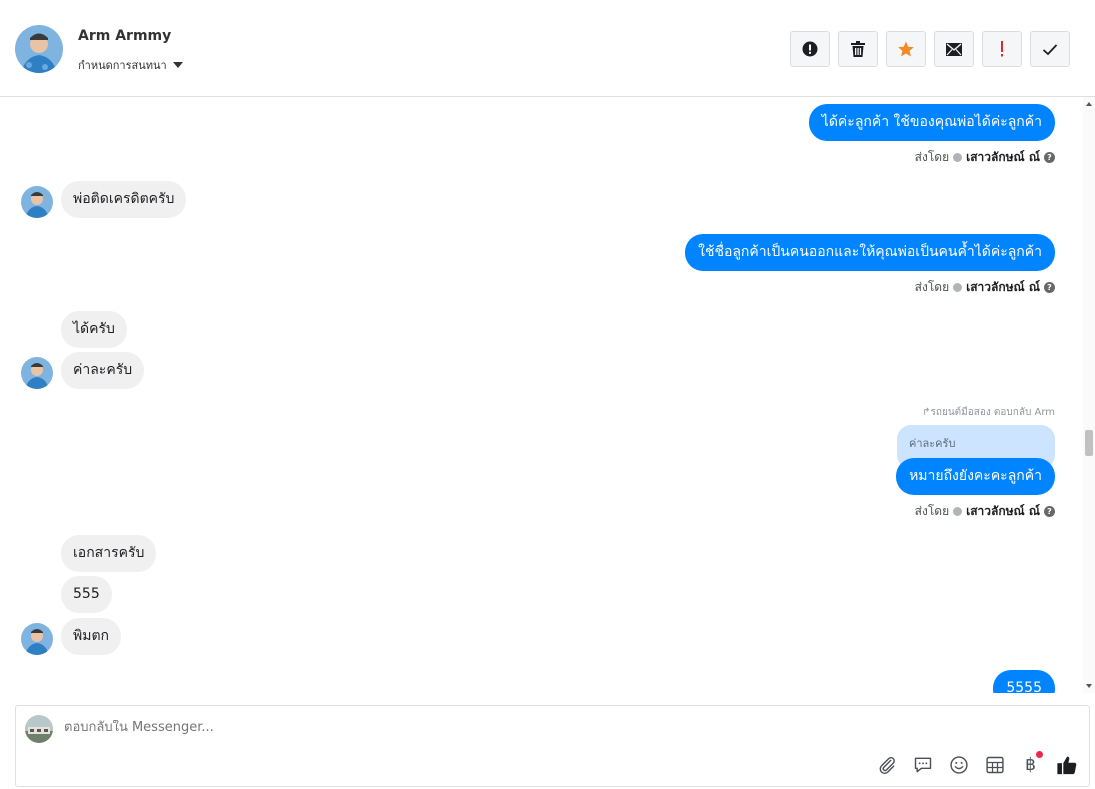 This screenshot has height=789, width=1095. What do you see at coordinates (39, 49) in the screenshot?
I see `contact-avatar` at bounding box center [39, 49].